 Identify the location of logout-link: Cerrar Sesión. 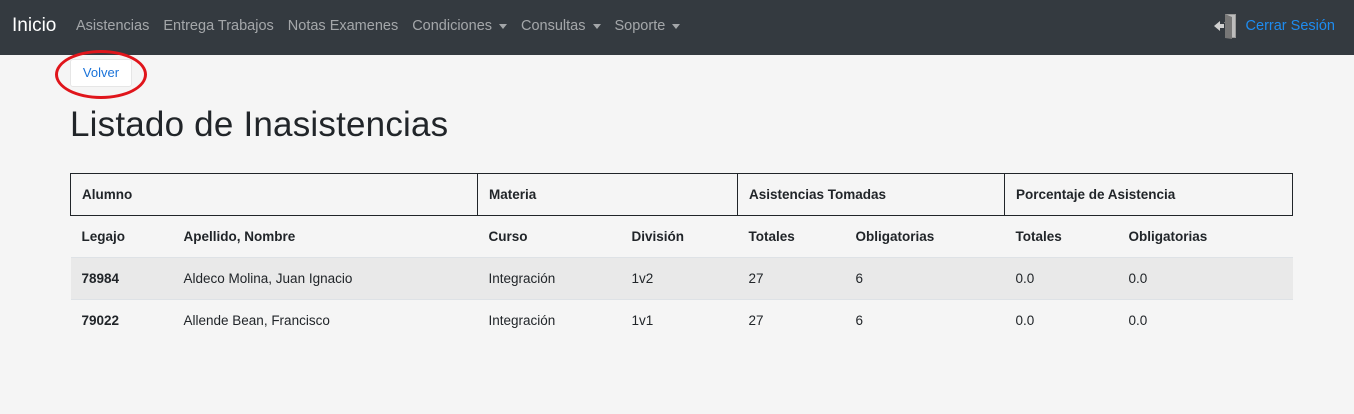
(1274, 26).